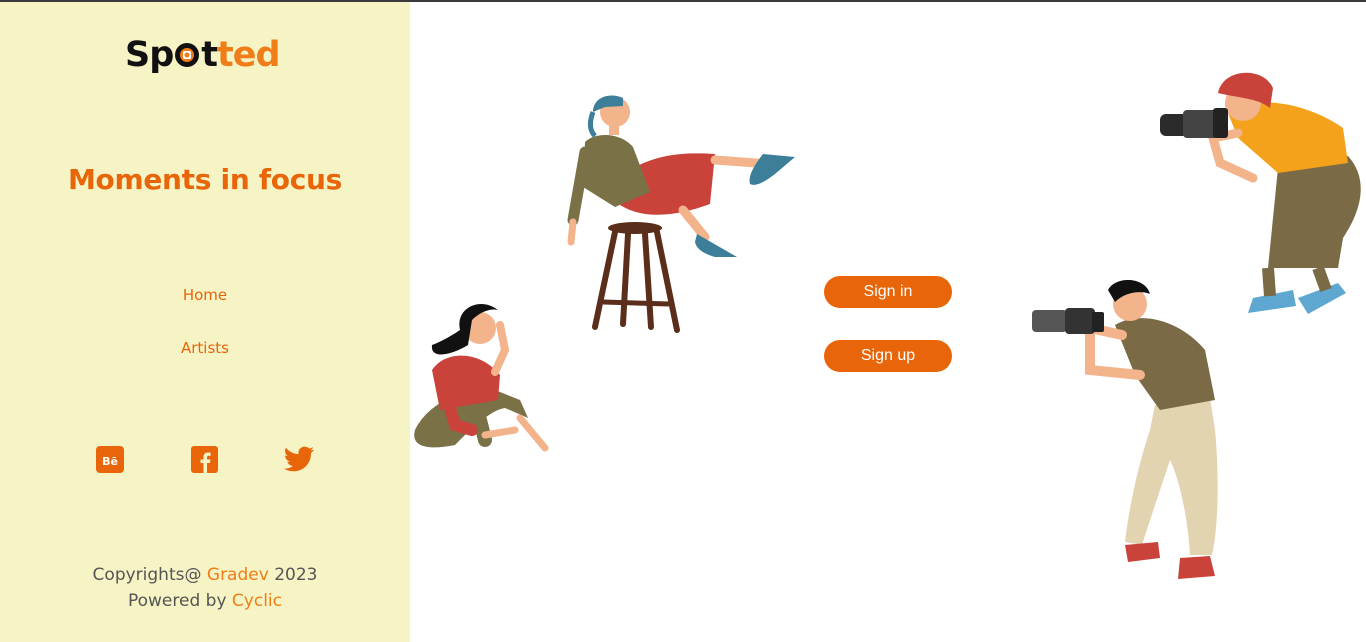 The height and width of the screenshot is (642, 1366). Describe the element at coordinates (257, 601) in the screenshot. I see `cyclic-link: Cyclic` at that location.